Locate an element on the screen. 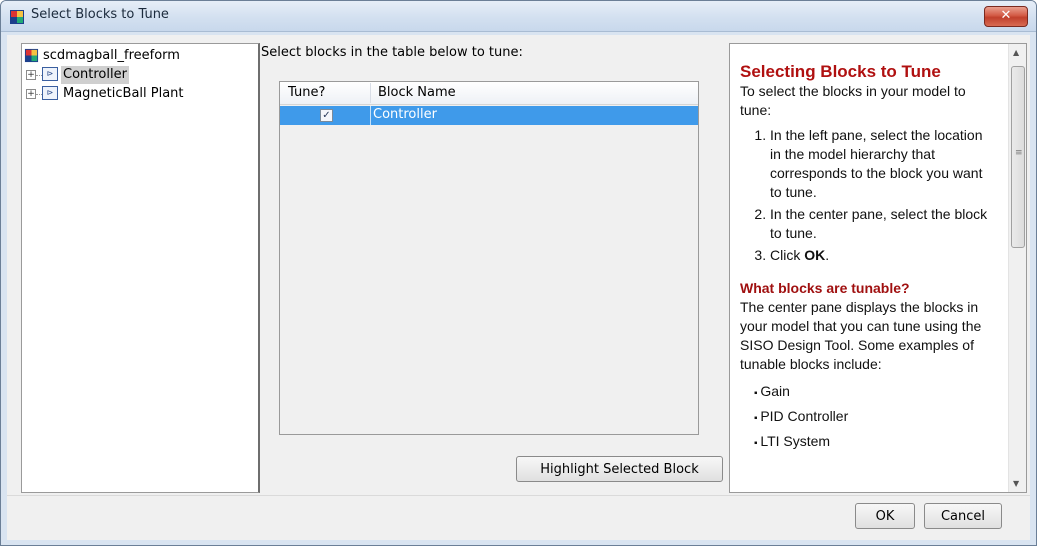  window-title: Select Blocks to Tune is located at coordinates (100, 14).